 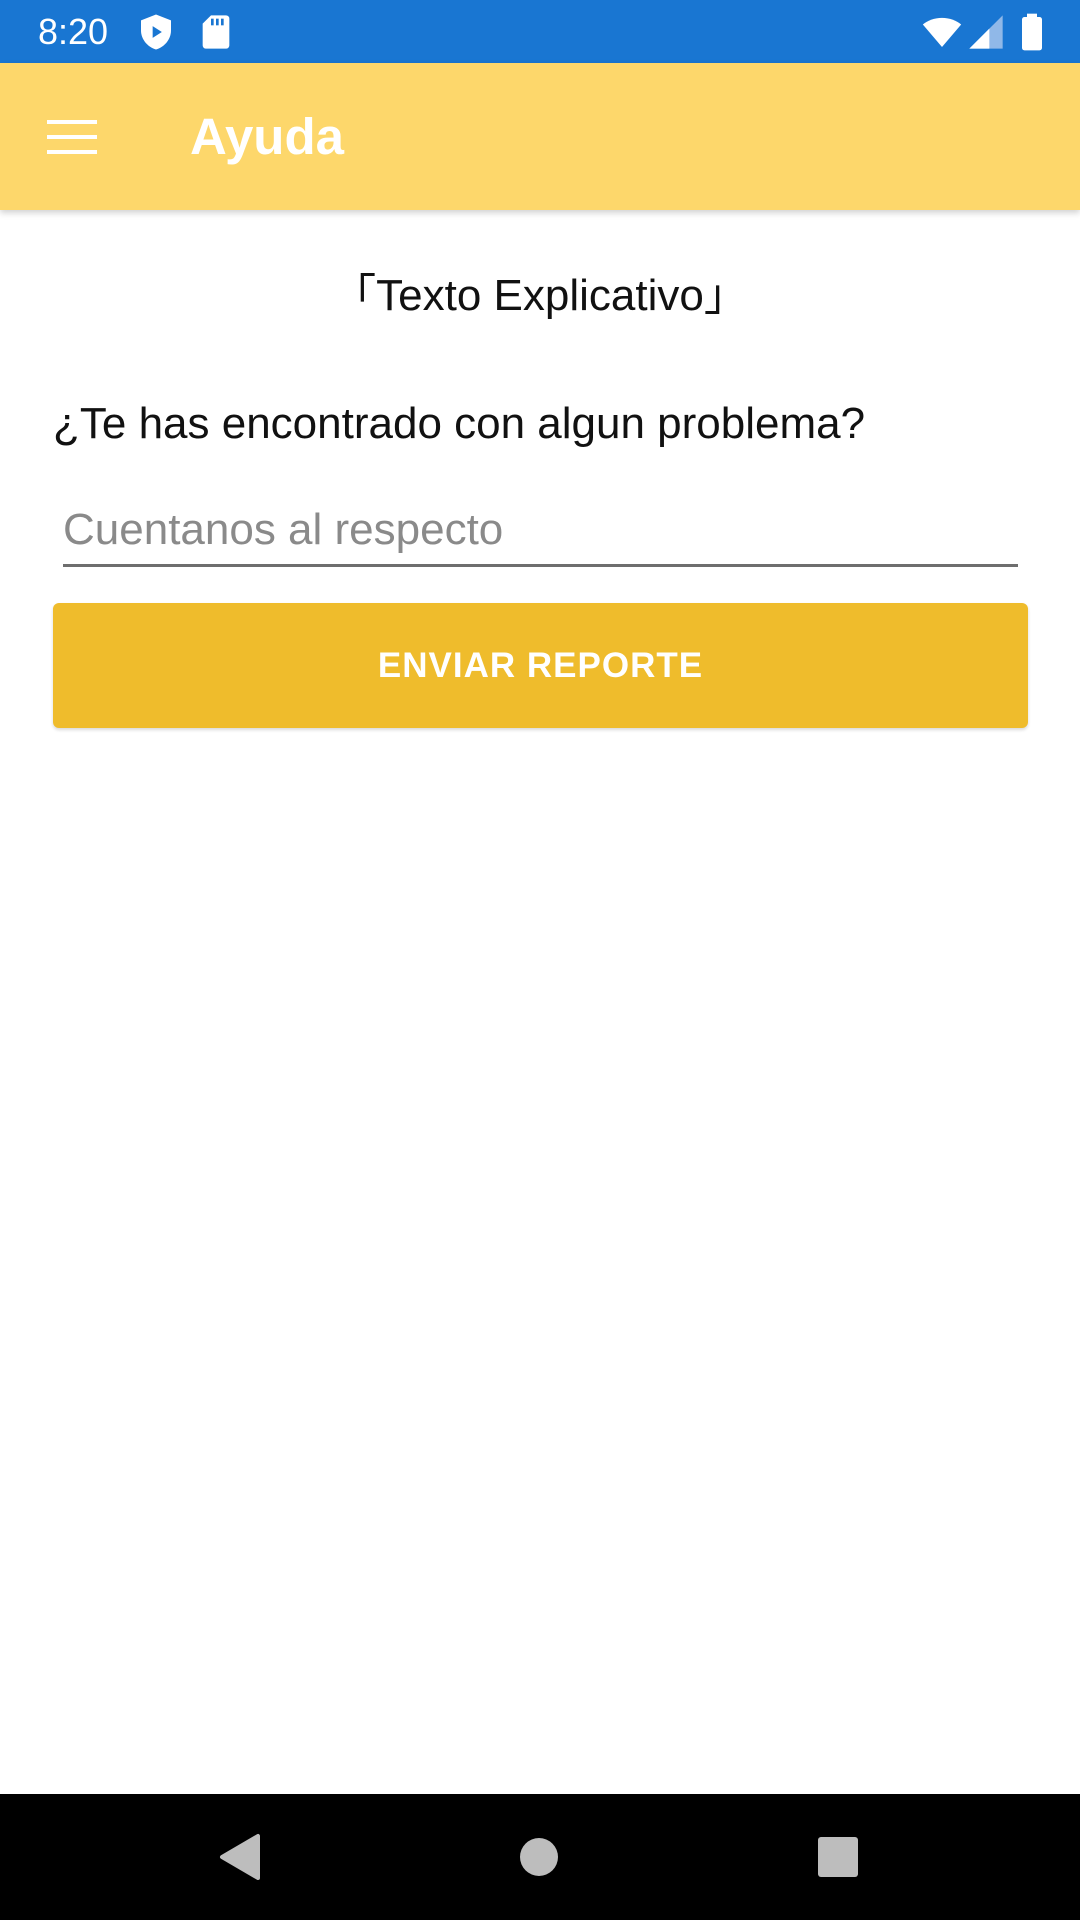 I want to click on send-report-button: ENVIAR REPORTE, so click(x=540, y=665).